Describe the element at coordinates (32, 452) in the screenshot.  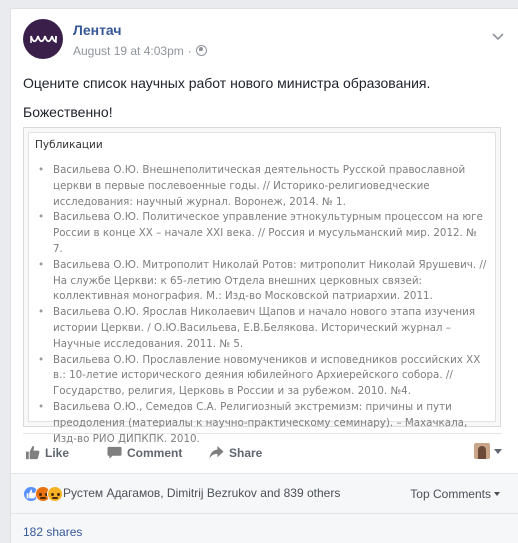
I see `thumbs-up-icon` at that location.